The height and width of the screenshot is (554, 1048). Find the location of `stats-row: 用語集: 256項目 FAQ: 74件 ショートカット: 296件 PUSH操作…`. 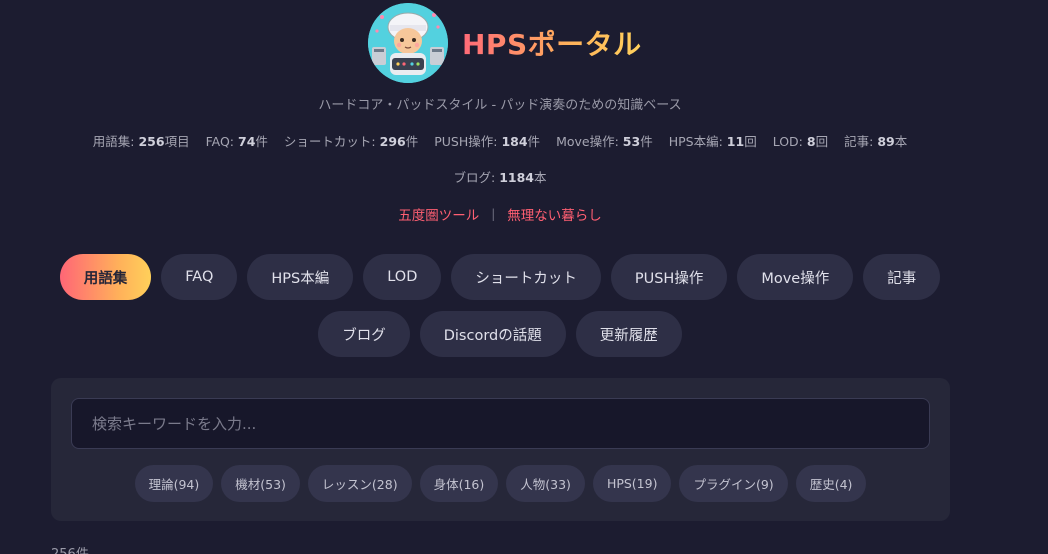

stats-row: 用語集: 256項目 FAQ: 74件 ショートカット: 296件 PUSH操作… is located at coordinates (500, 140).